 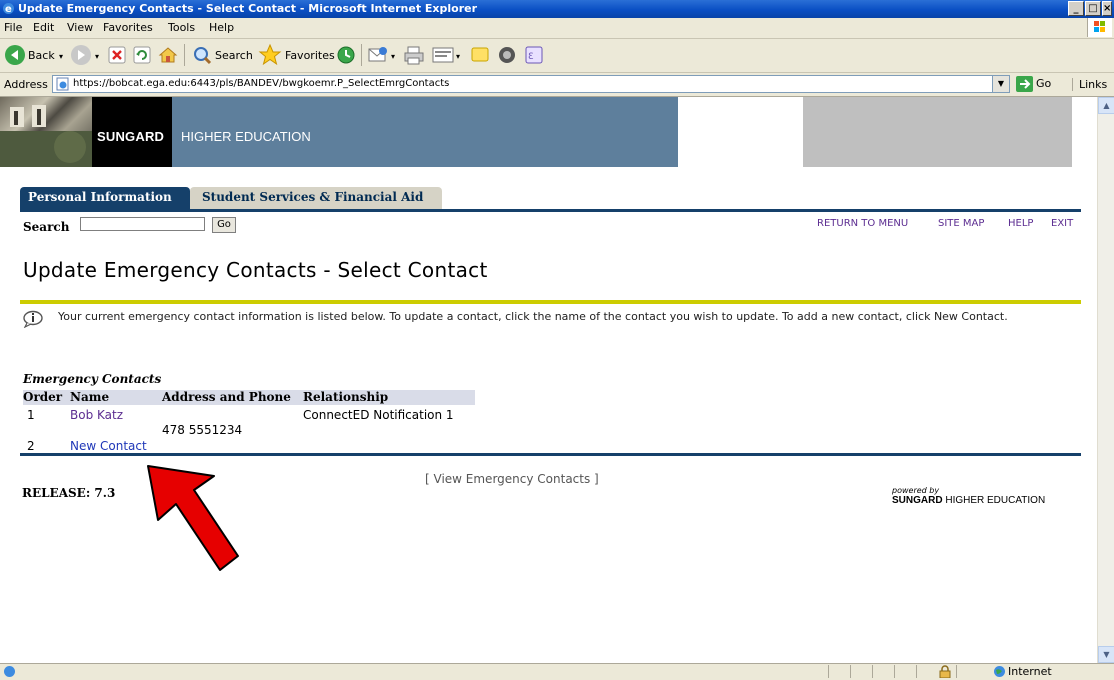 I want to click on edit-icon, so click(x=443, y=55).